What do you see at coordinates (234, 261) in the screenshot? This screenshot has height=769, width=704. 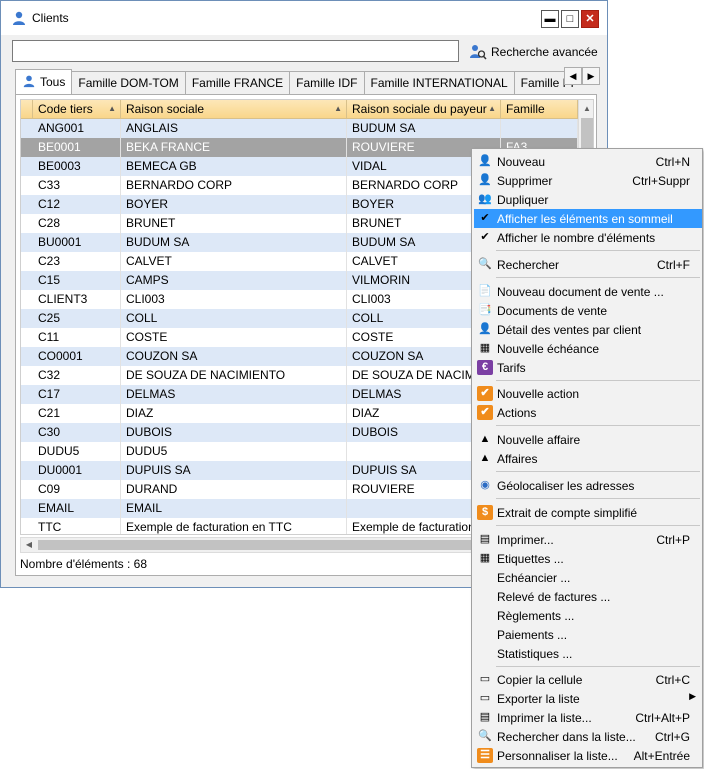 I see `table-cell: CALVET` at bounding box center [234, 261].